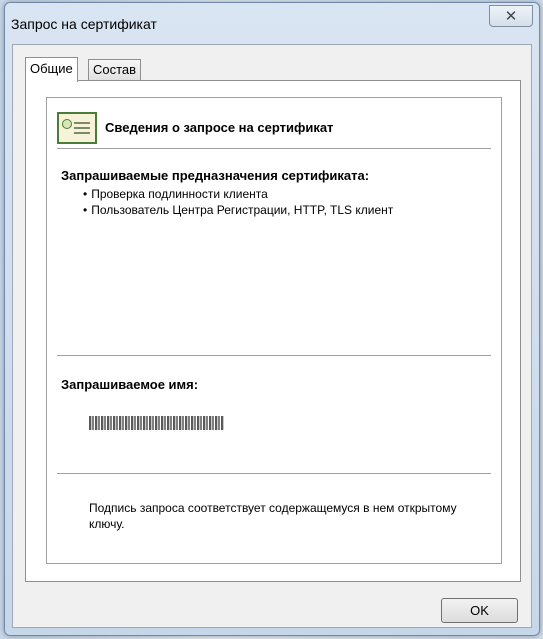 This screenshot has height=639, width=543. Describe the element at coordinates (479, 610) in the screenshot. I see `ok-button: OK` at that location.